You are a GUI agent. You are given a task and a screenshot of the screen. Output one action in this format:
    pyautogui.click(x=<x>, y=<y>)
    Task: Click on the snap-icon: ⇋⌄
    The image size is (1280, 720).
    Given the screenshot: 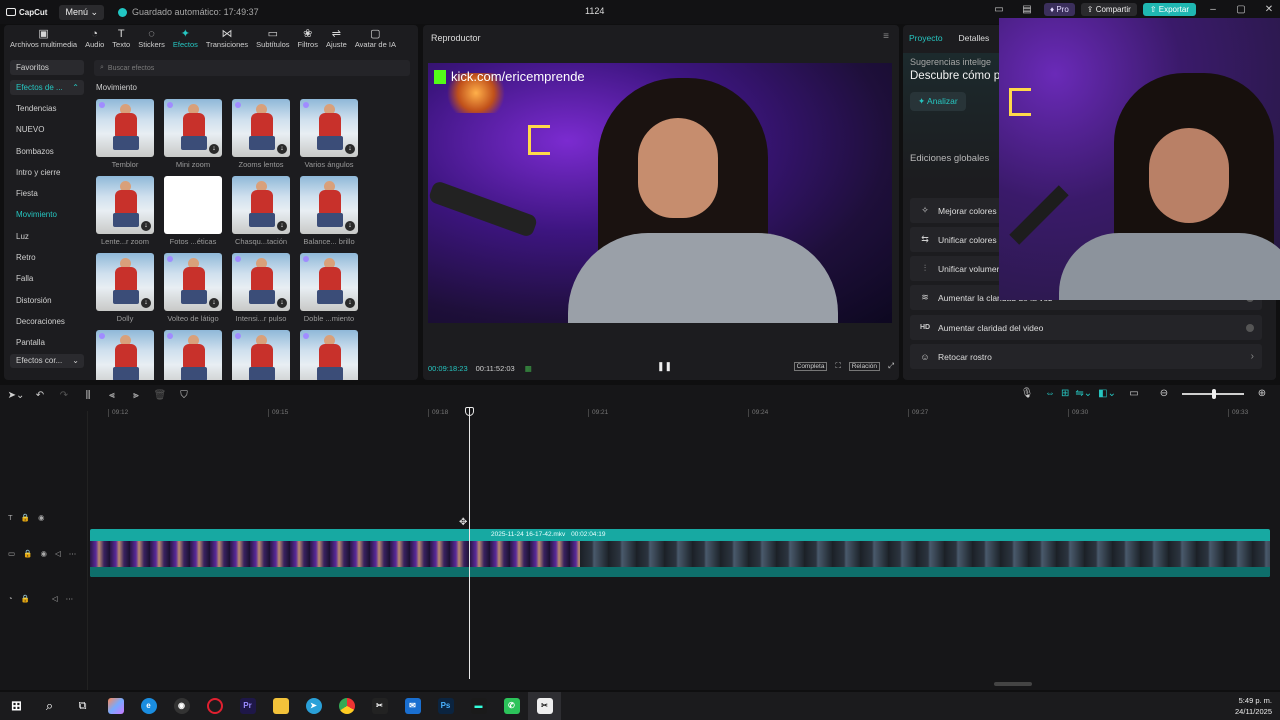 What is the action you would take?
    pyautogui.click(x=1083, y=393)
    